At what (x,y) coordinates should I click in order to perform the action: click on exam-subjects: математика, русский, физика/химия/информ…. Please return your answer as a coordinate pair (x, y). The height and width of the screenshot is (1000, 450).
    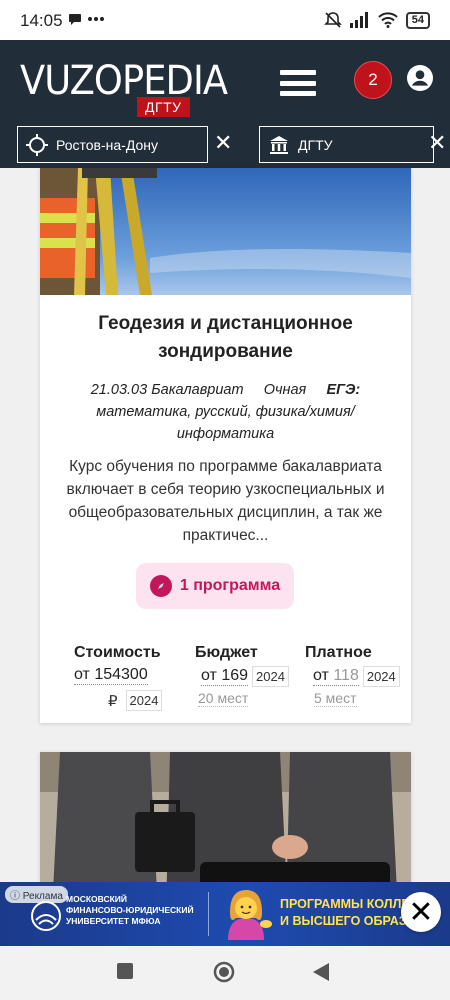
    Looking at the image, I should click on (225, 423).